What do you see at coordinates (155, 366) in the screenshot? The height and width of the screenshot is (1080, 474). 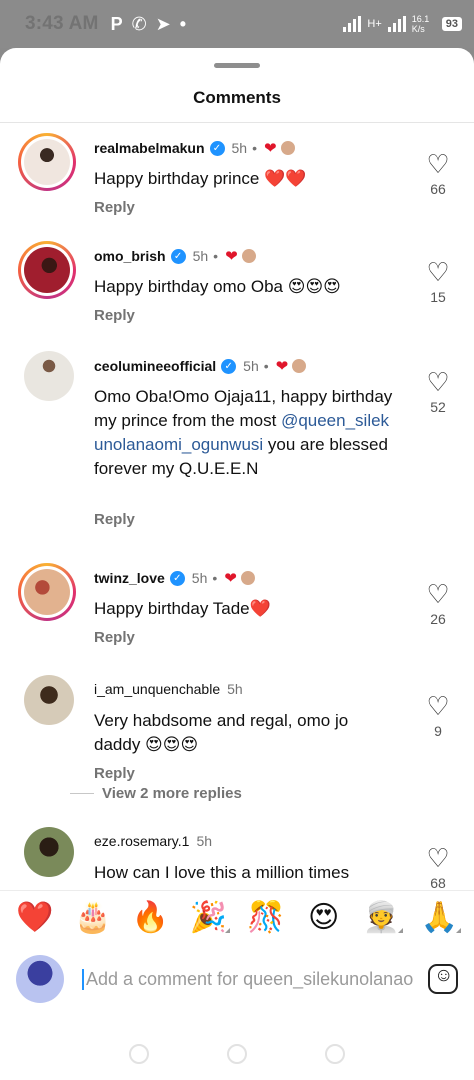 I see `username: ceolumineeofficial` at bounding box center [155, 366].